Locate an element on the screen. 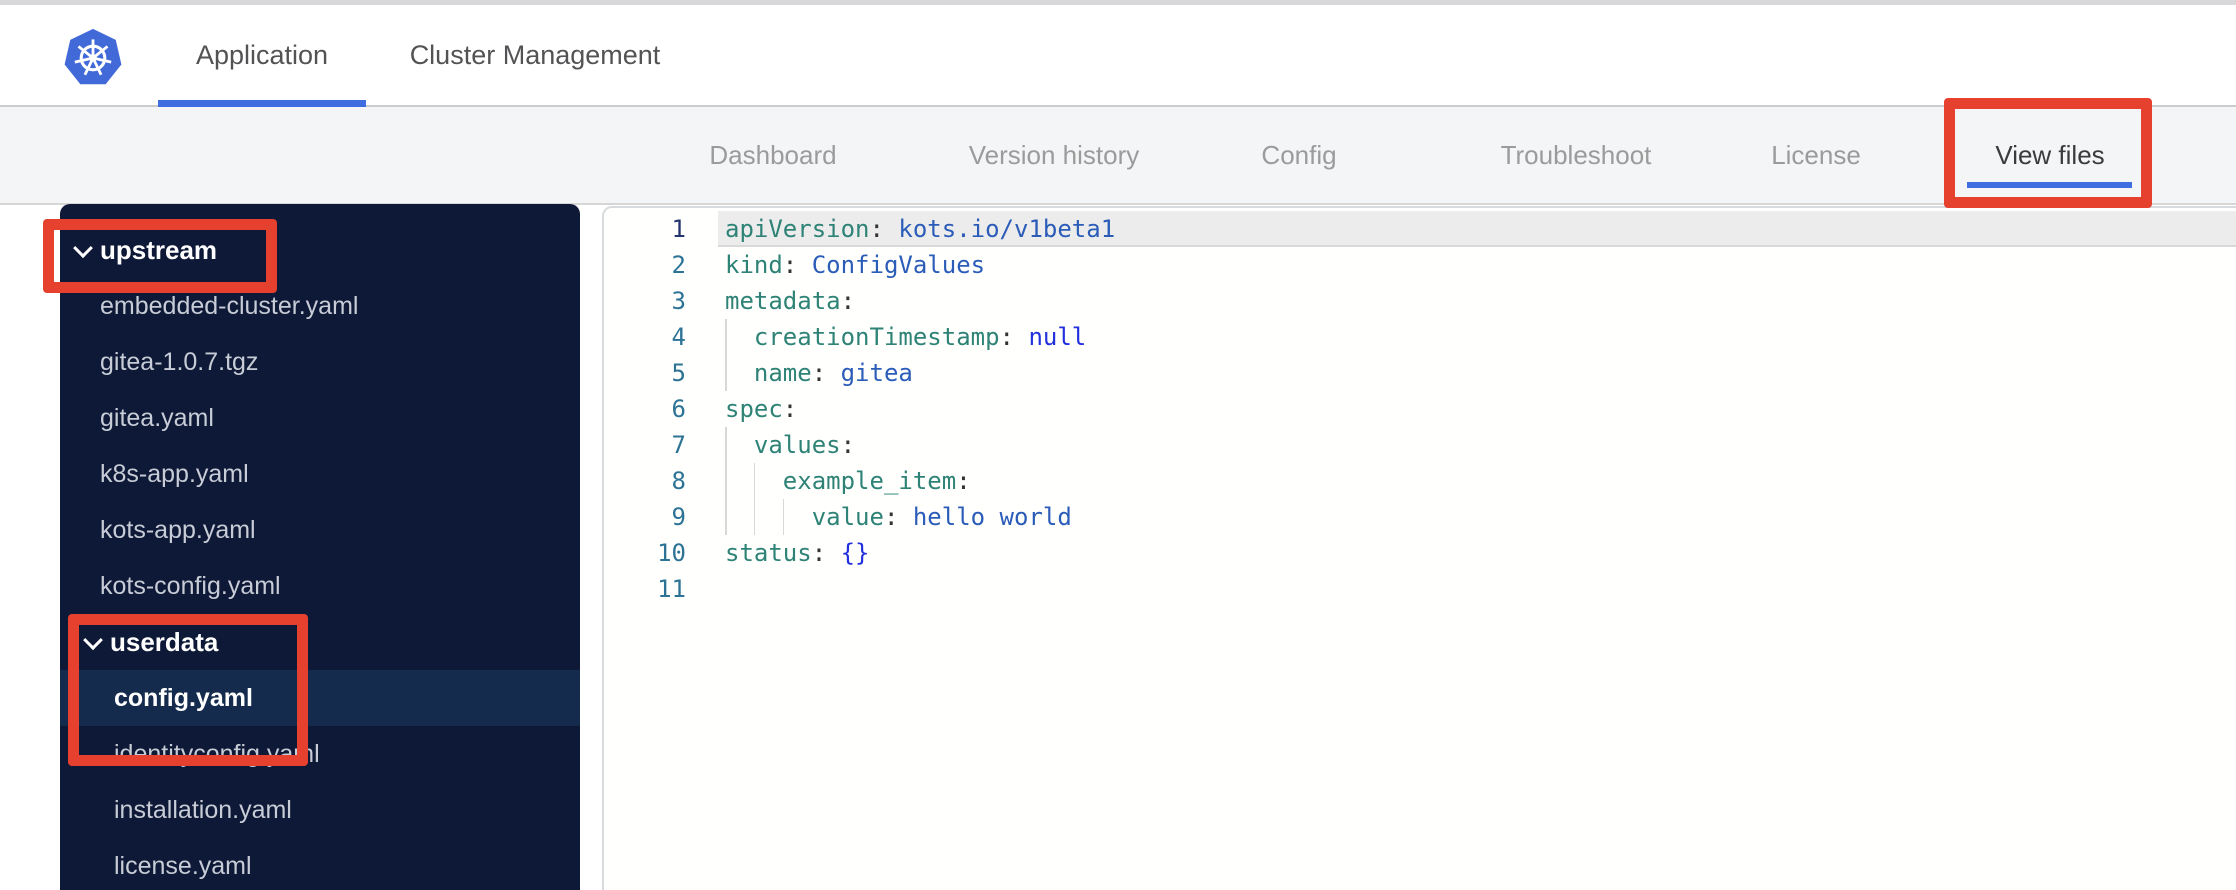 This screenshot has height=890, width=2236. tree-item-label: userdata is located at coordinates (164, 641).